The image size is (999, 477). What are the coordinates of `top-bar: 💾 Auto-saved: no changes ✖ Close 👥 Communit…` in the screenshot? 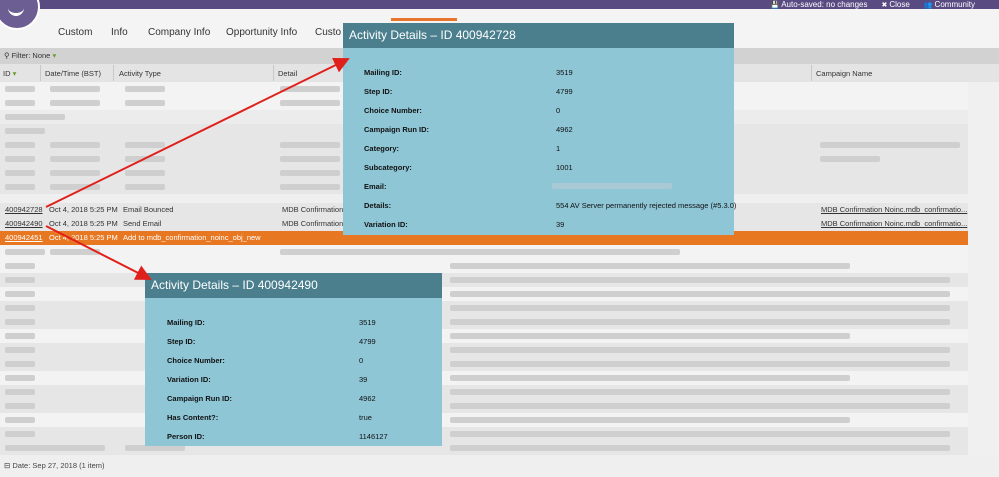 It's located at (499, 4).